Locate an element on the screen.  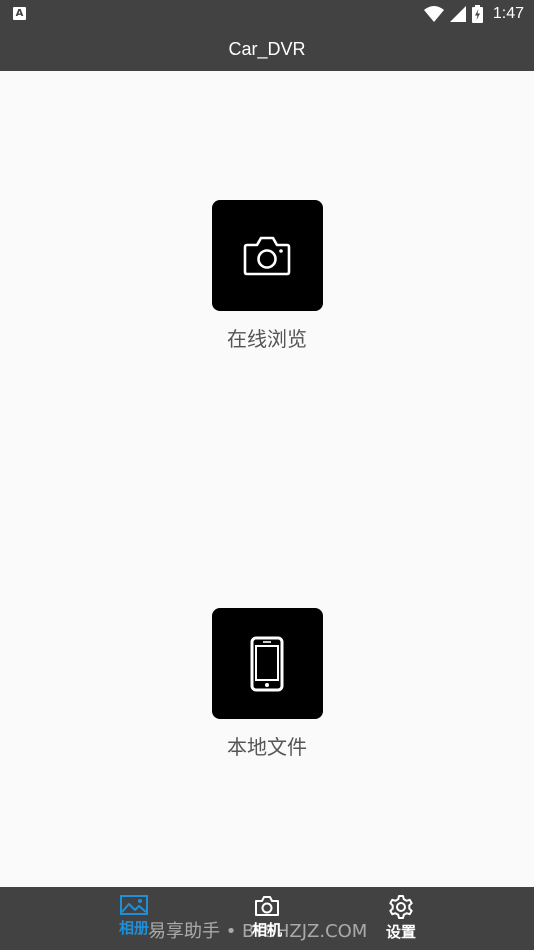
app-bar: Car_DVR is located at coordinates (267, 49).